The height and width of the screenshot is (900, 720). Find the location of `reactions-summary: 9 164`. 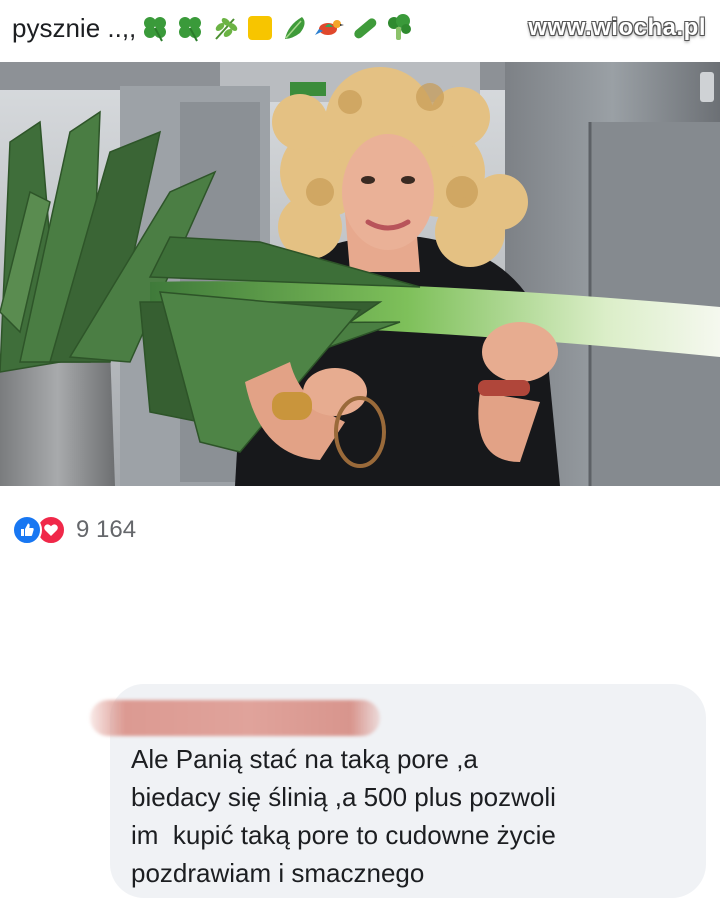

reactions-summary: 9 164 is located at coordinates (74, 530).